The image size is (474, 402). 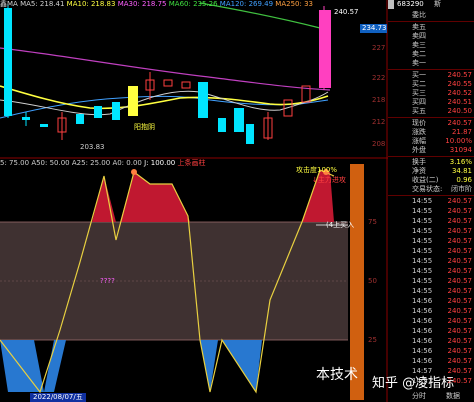 I want to click on ind-axis-tick: 75, so click(x=372, y=222).